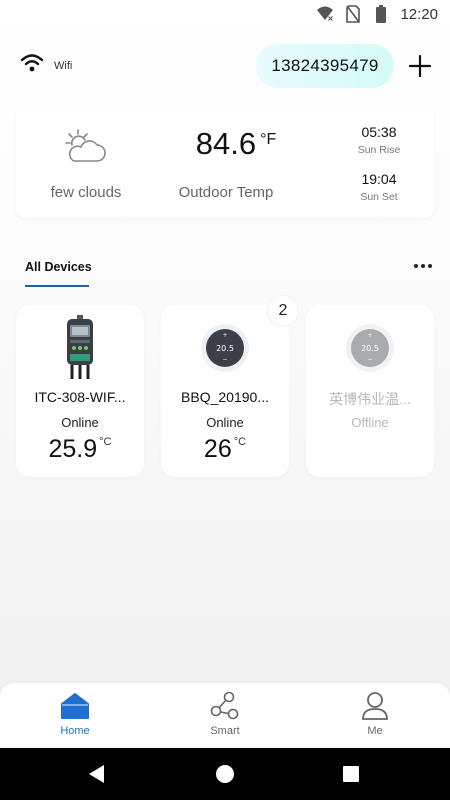 The image size is (450, 800). Describe the element at coordinates (375, 731) in the screenshot. I see `nav-me-label: Me` at that location.